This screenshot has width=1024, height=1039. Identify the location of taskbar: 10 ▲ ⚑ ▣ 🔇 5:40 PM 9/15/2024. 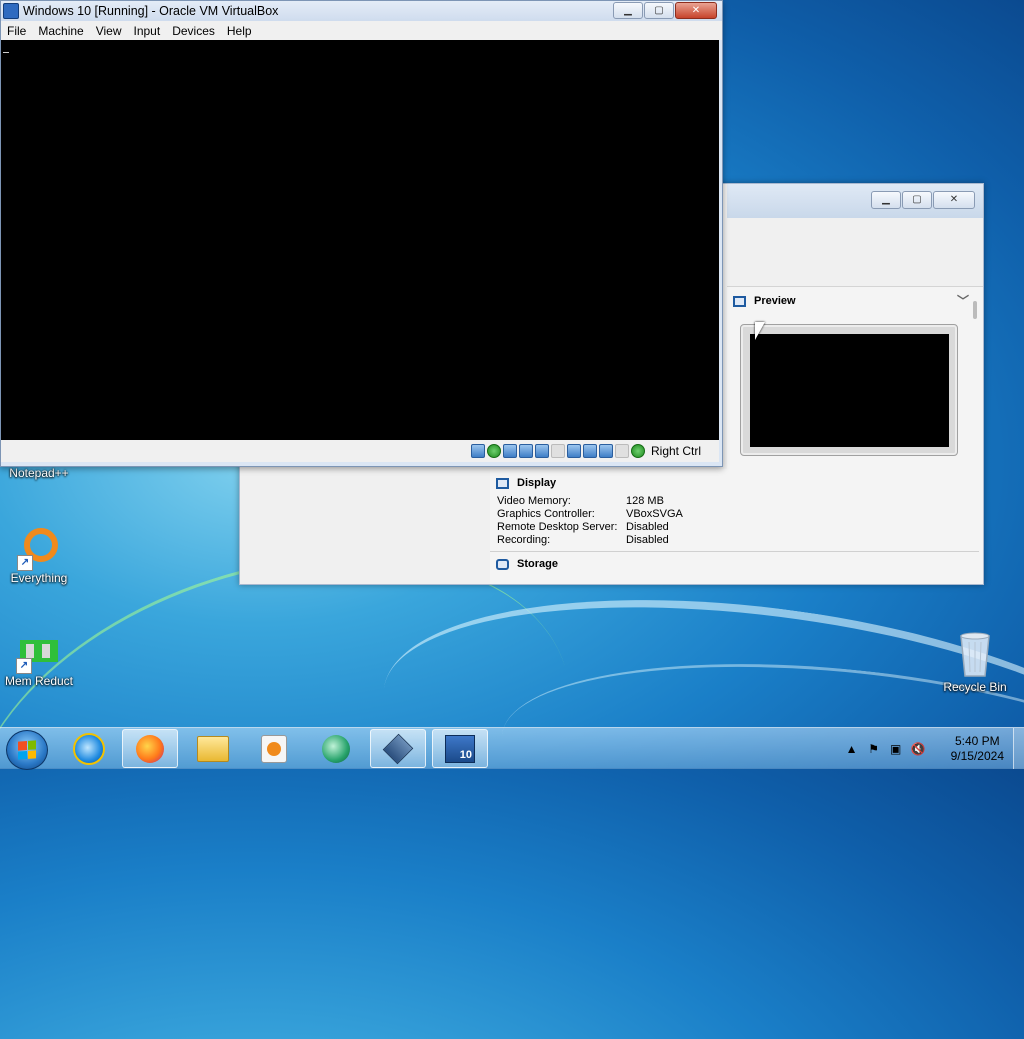
(512, 748).